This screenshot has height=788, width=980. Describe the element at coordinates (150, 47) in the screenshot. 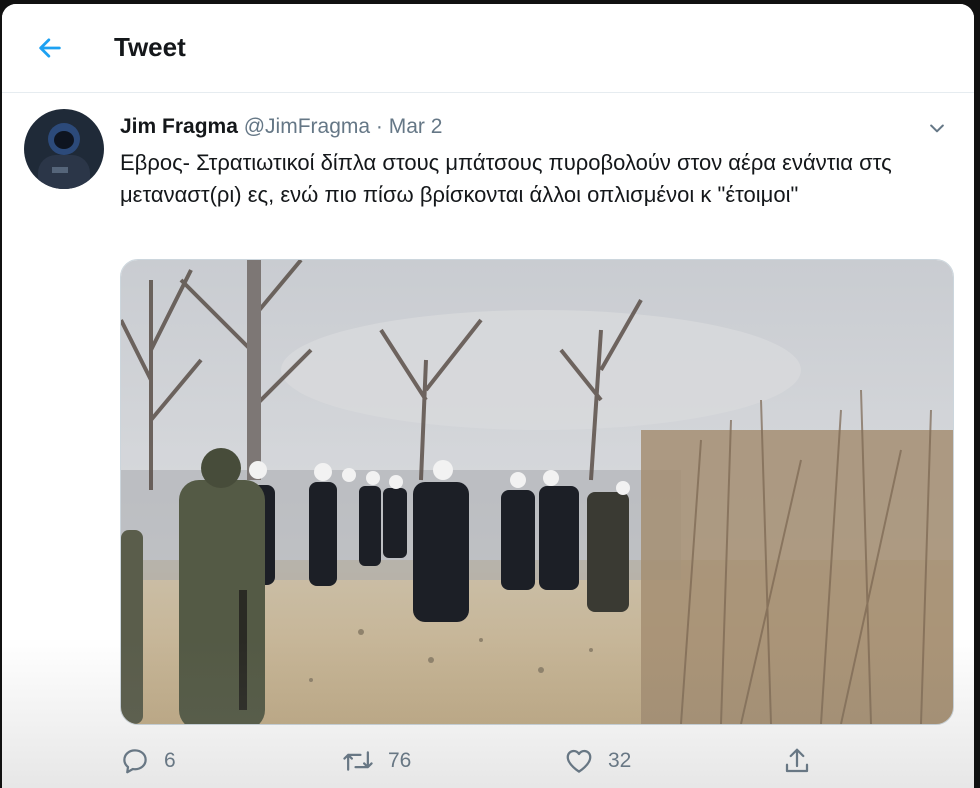

I see `page-title: Tweet` at that location.